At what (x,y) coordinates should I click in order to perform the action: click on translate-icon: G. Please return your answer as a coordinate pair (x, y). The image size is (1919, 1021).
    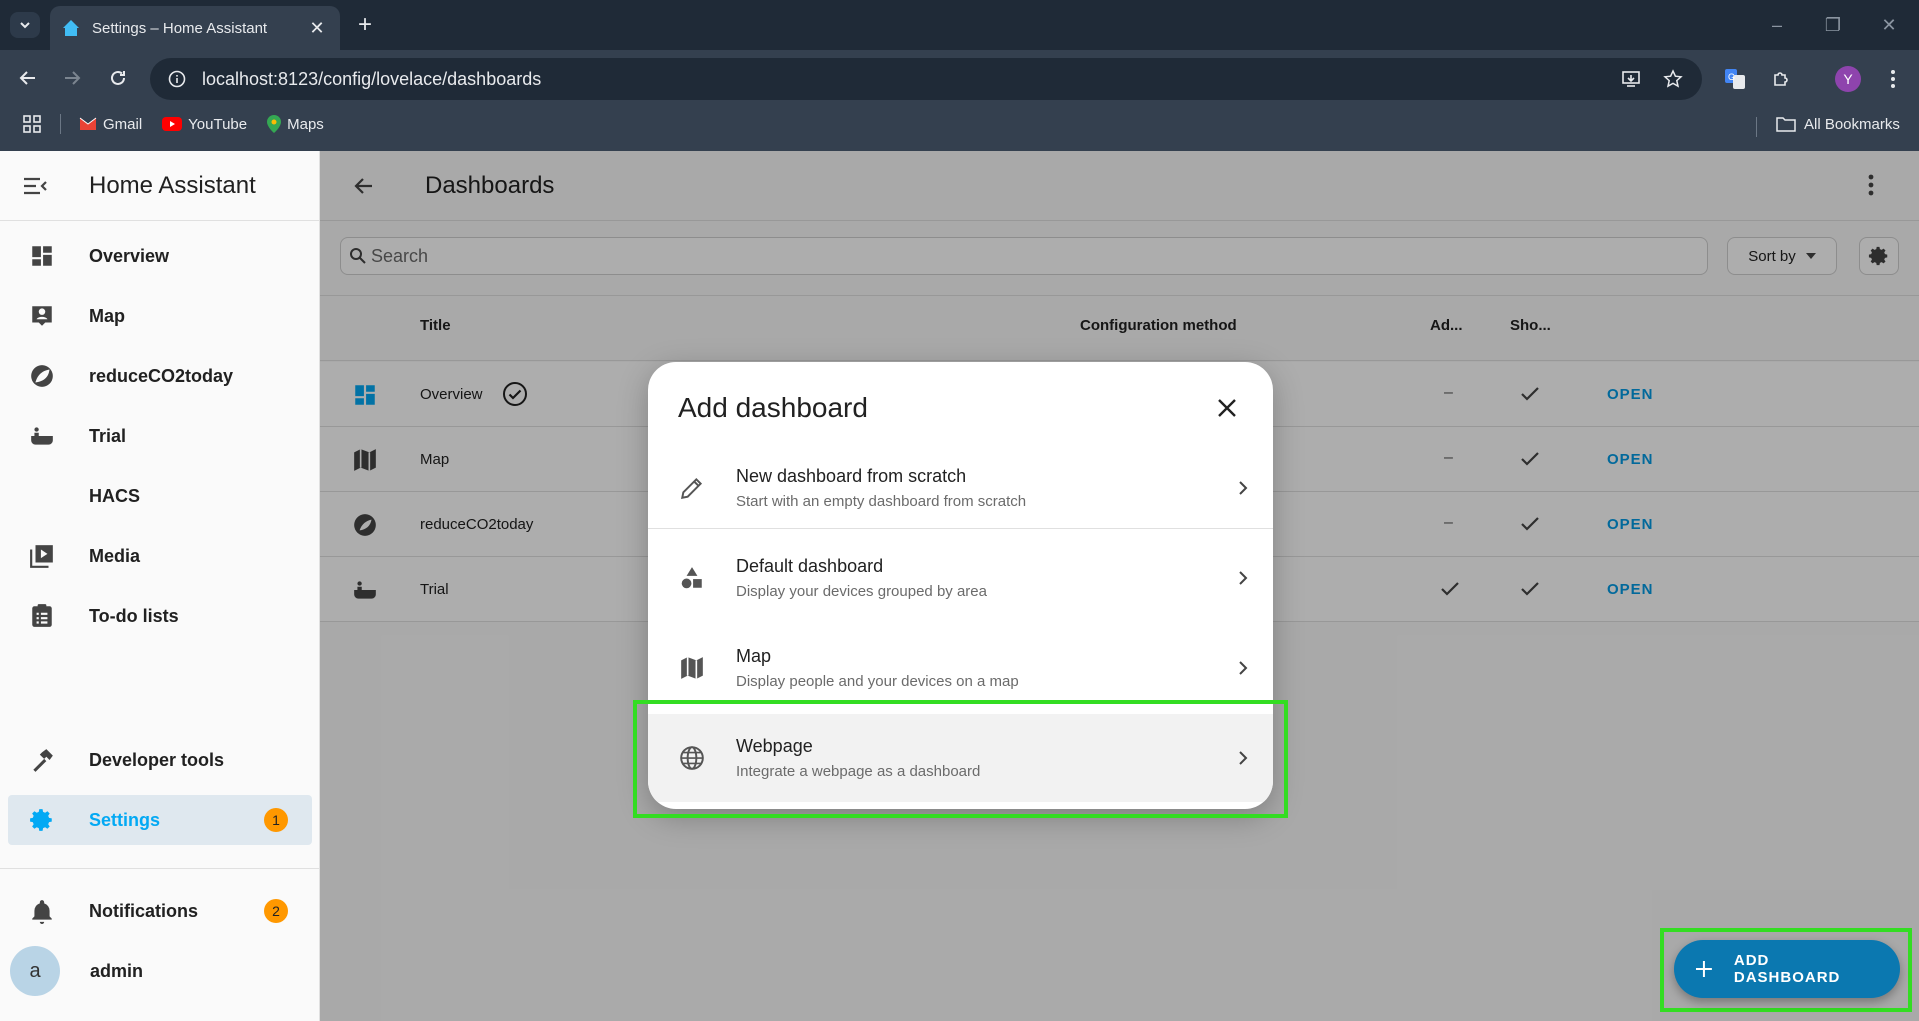
    Looking at the image, I should click on (1735, 79).